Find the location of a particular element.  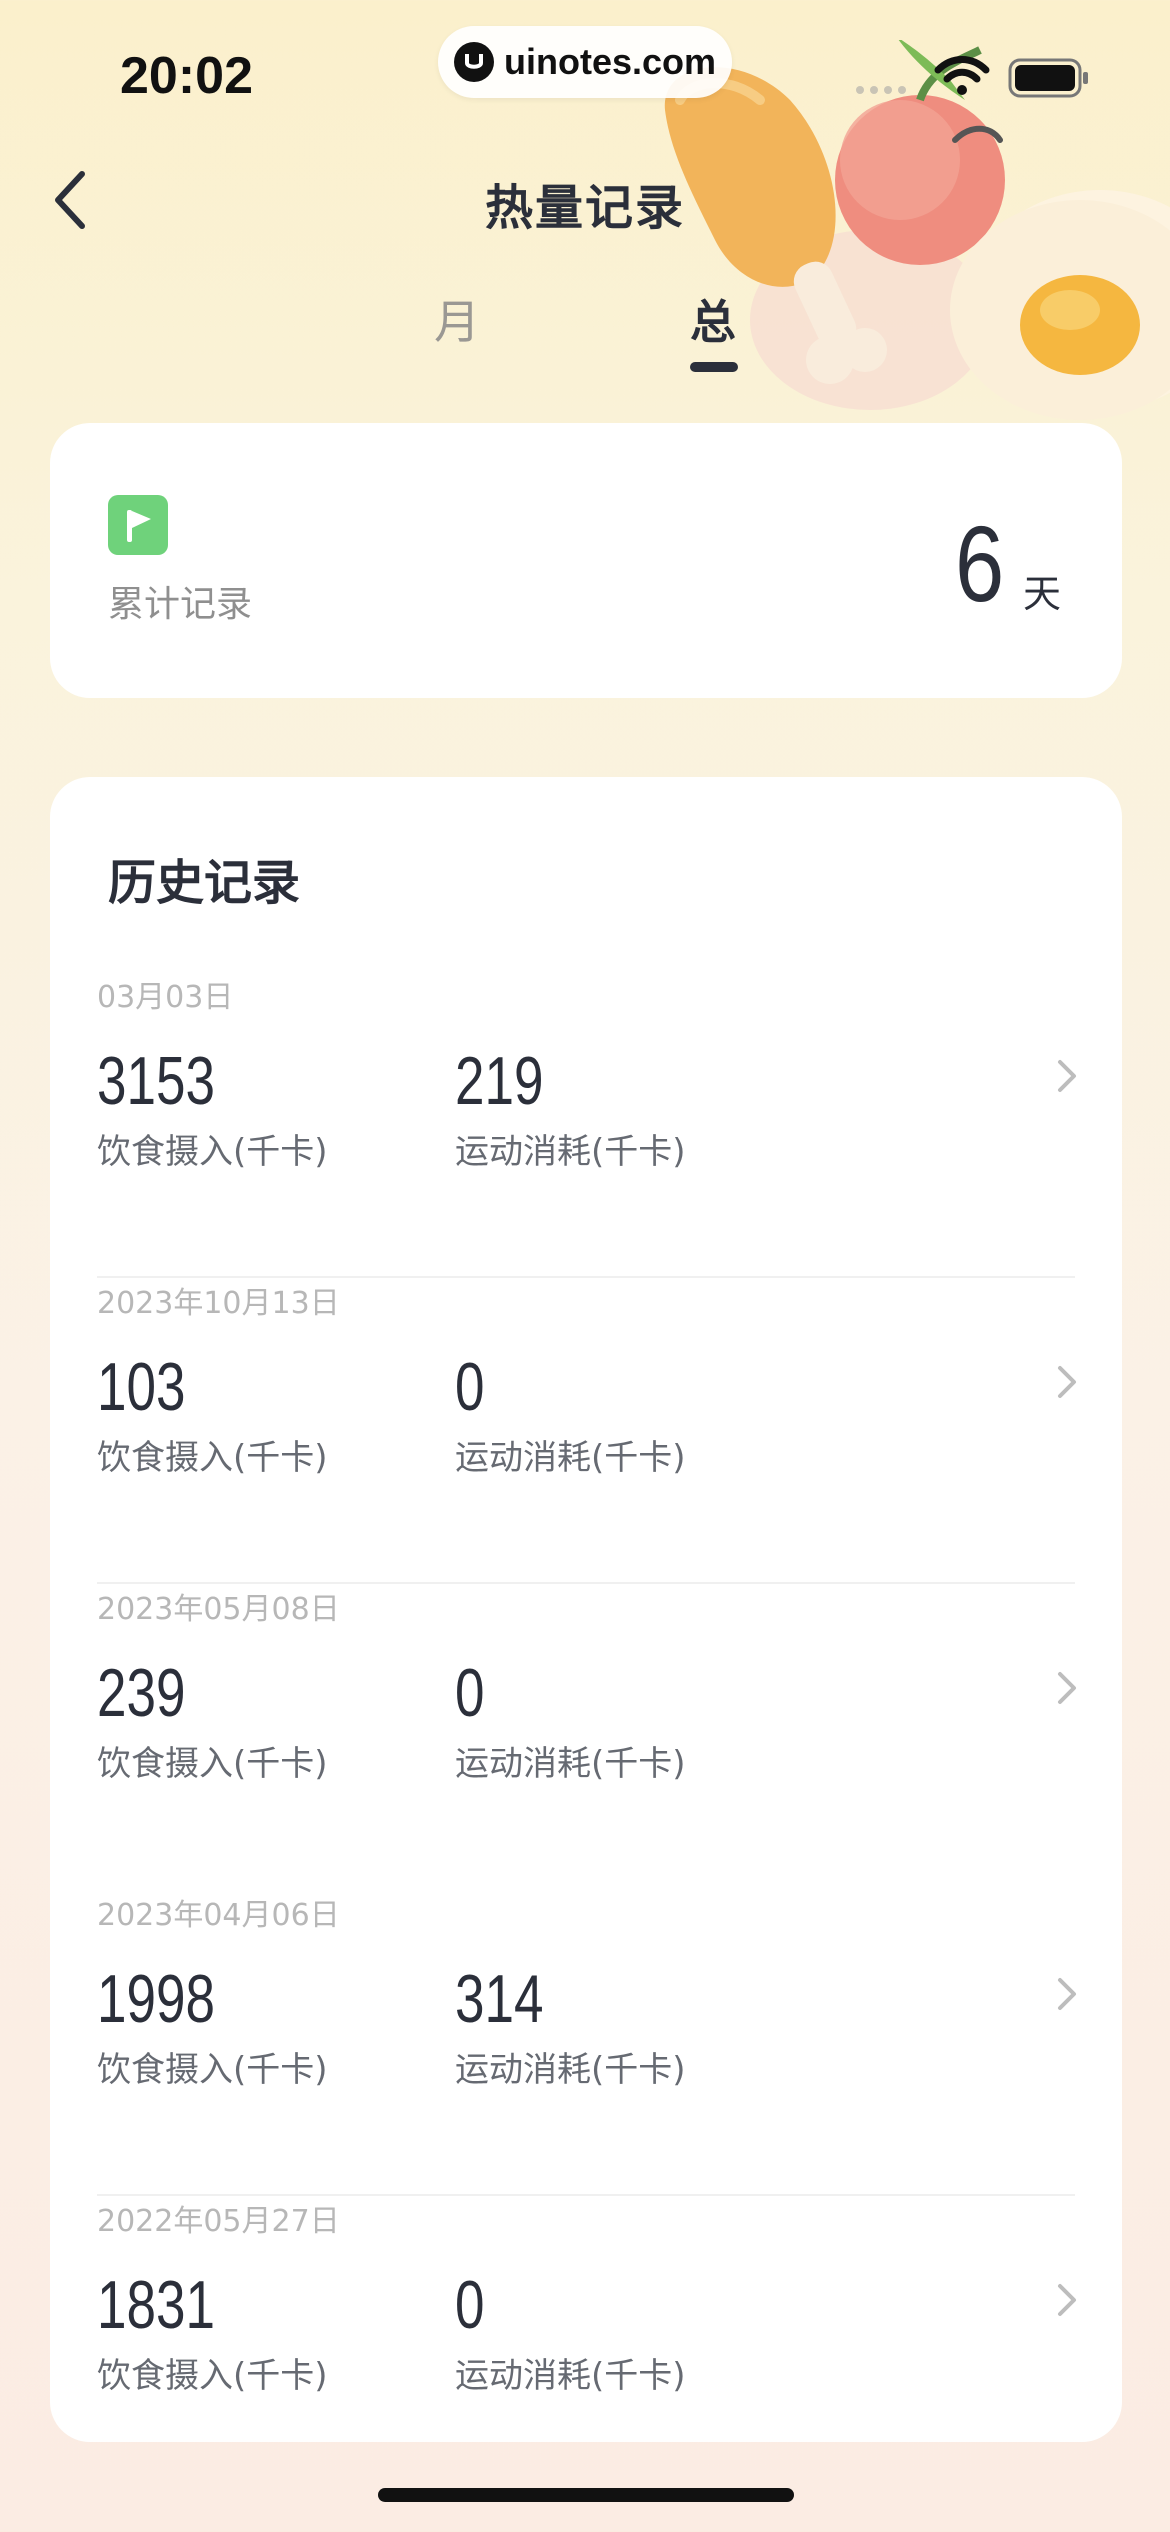

intake-value: 1831 is located at coordinates (156, 2305).